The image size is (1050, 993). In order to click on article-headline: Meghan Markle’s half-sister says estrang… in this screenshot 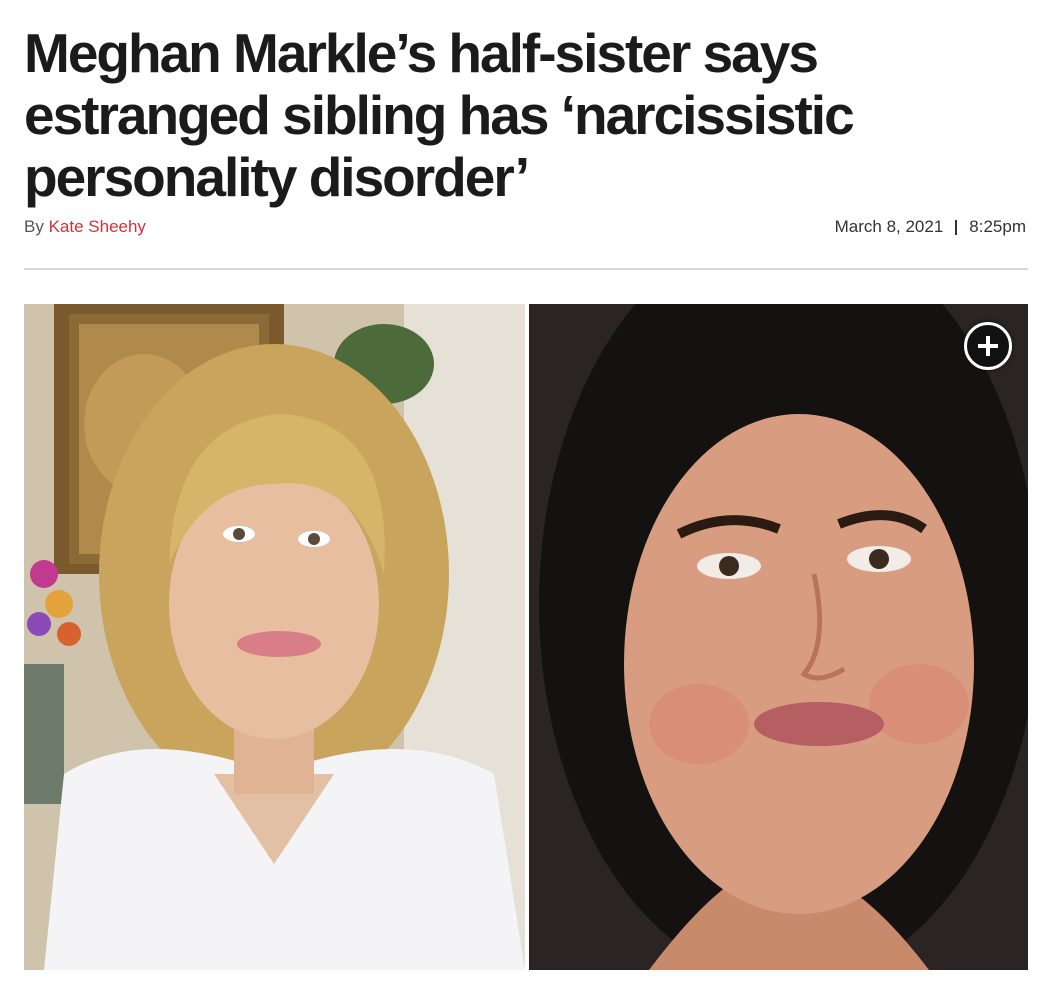, I will do `click(439, 115)`.